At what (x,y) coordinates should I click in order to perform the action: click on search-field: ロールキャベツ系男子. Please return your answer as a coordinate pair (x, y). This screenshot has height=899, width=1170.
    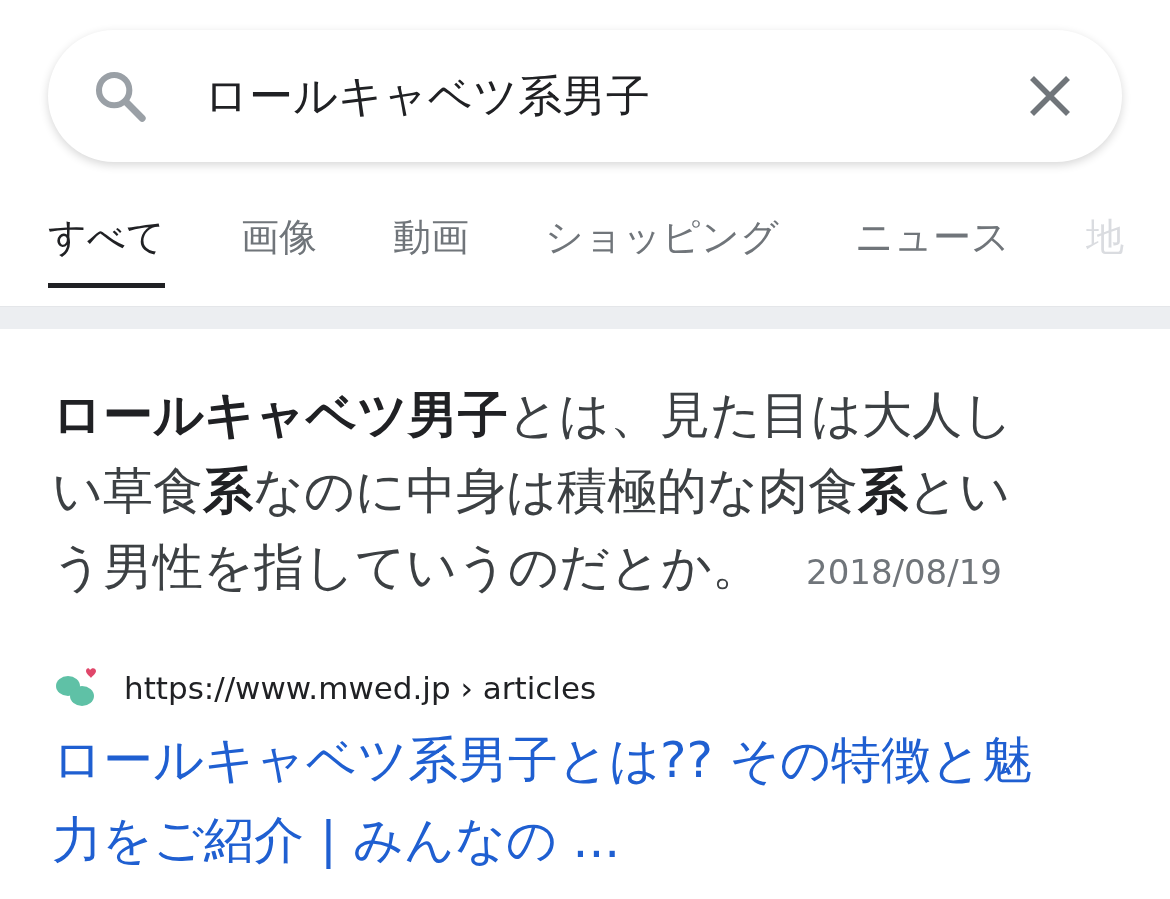
    Looking at the image, I should click on (615, 96).